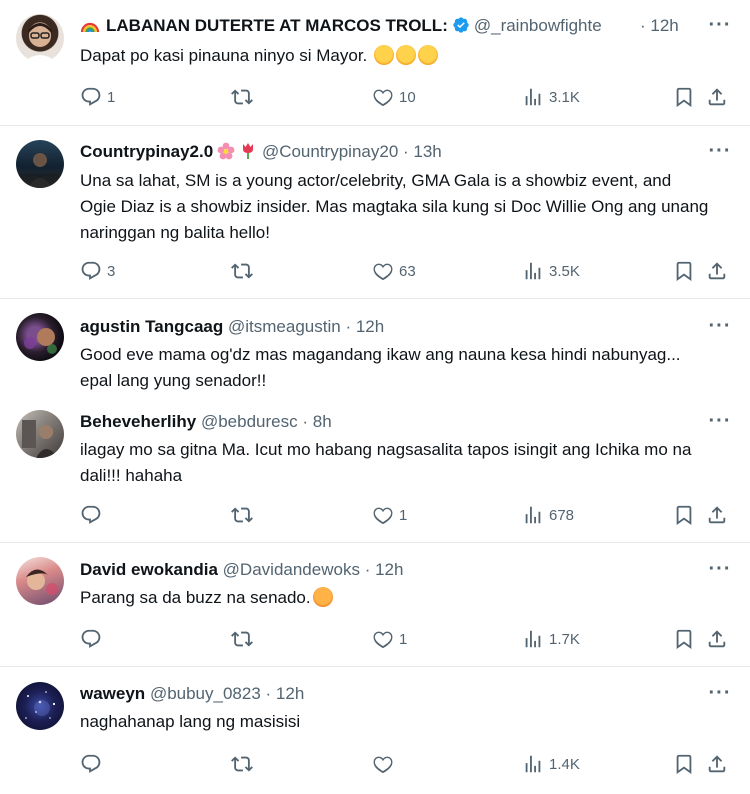 This screenshot has width=750, height=794. What do you see at coordinates (380, 422) in the screenshot?
I see `tweet-header: Beheveherlihy @bebduresc · 8h` at bounding box center [380, 422].